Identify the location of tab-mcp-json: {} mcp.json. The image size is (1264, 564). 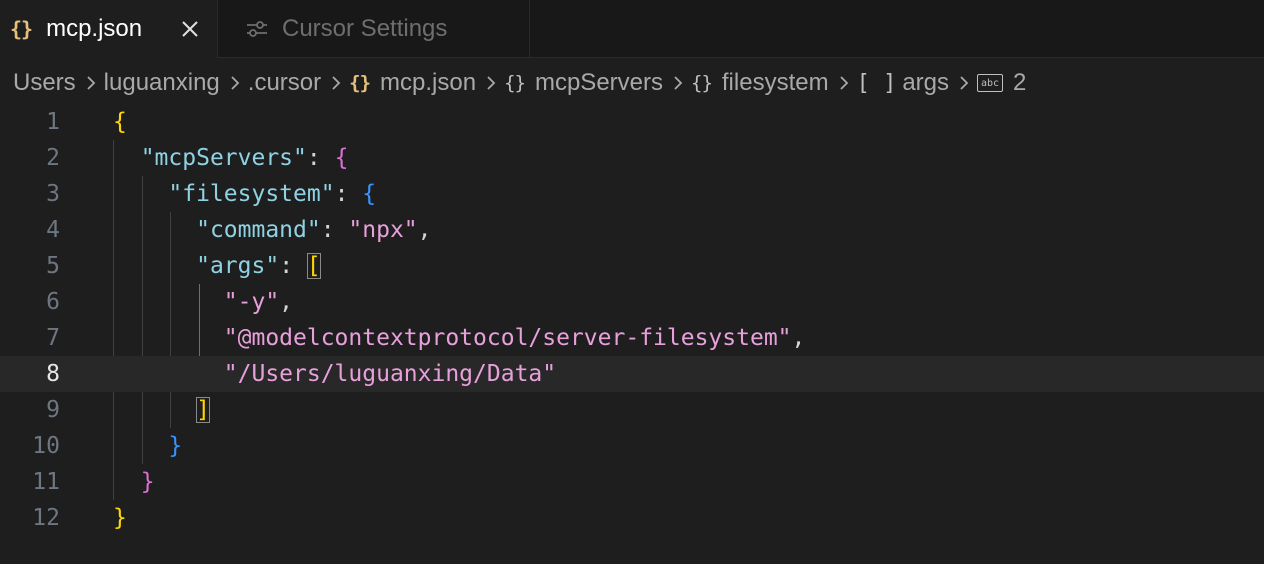
(109, 29).